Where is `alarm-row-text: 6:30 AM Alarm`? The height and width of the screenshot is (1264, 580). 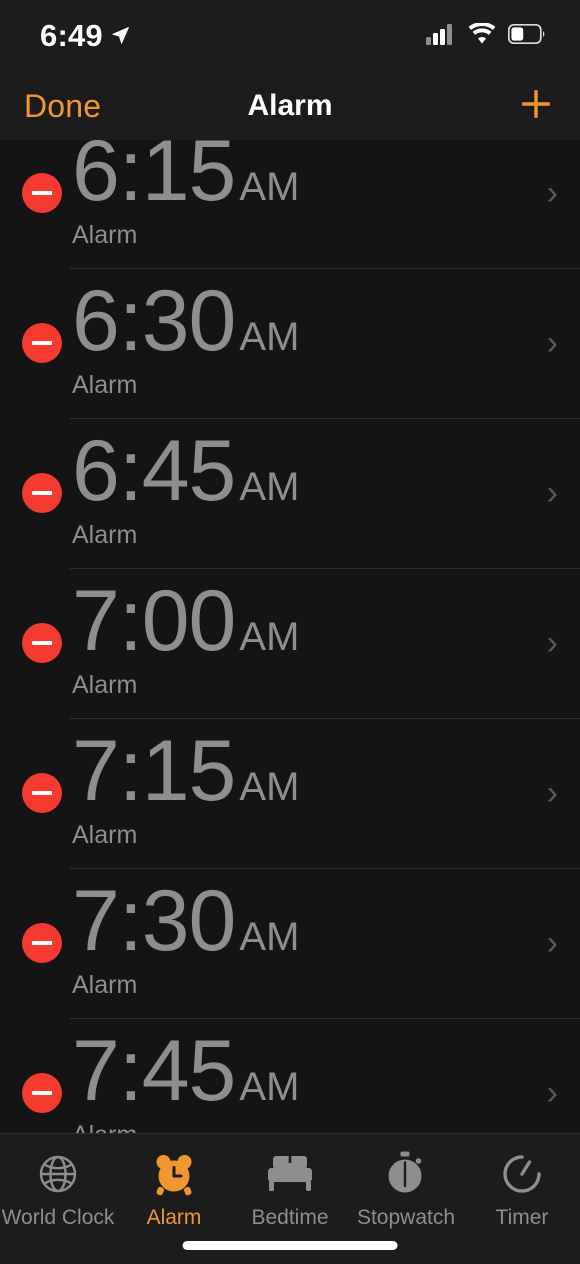 alarm-row-text: 6:30 AM Alarm is located at coordinates (309, 338).